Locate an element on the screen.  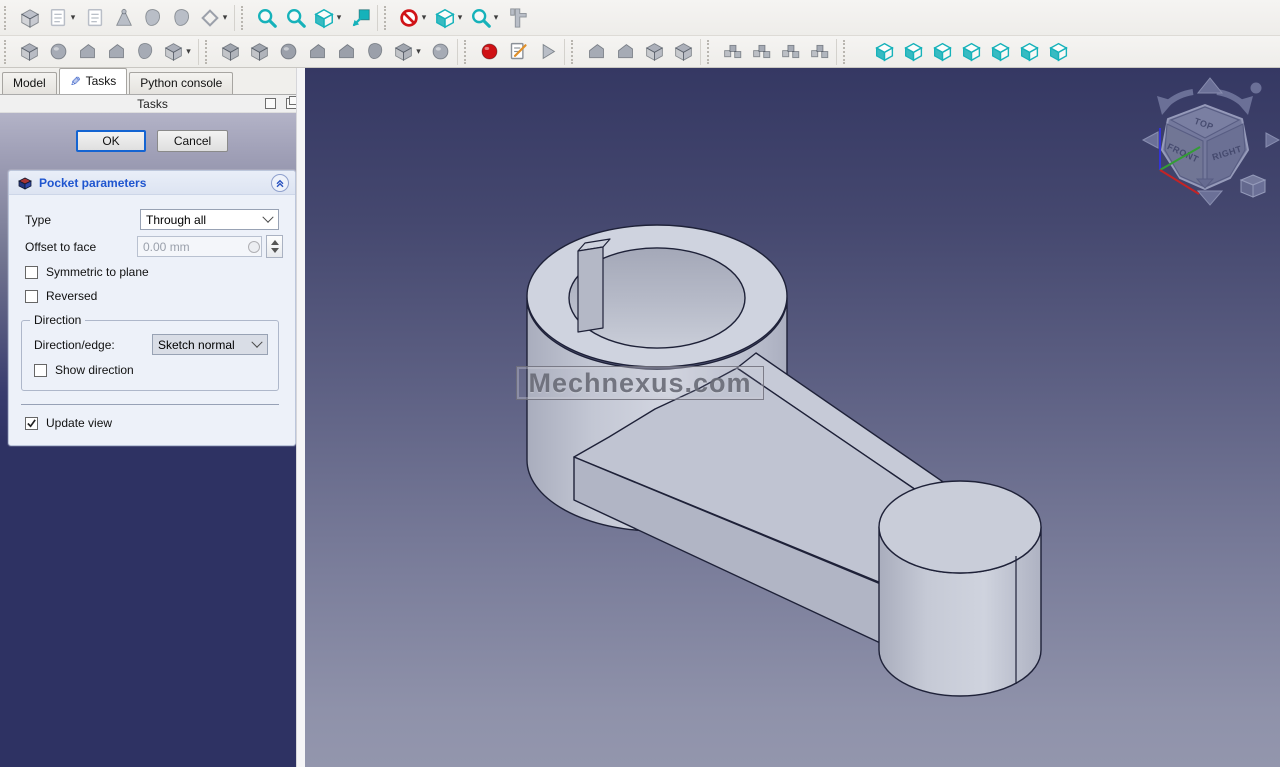
spin-down-icon is located at coordinates (274, 250).